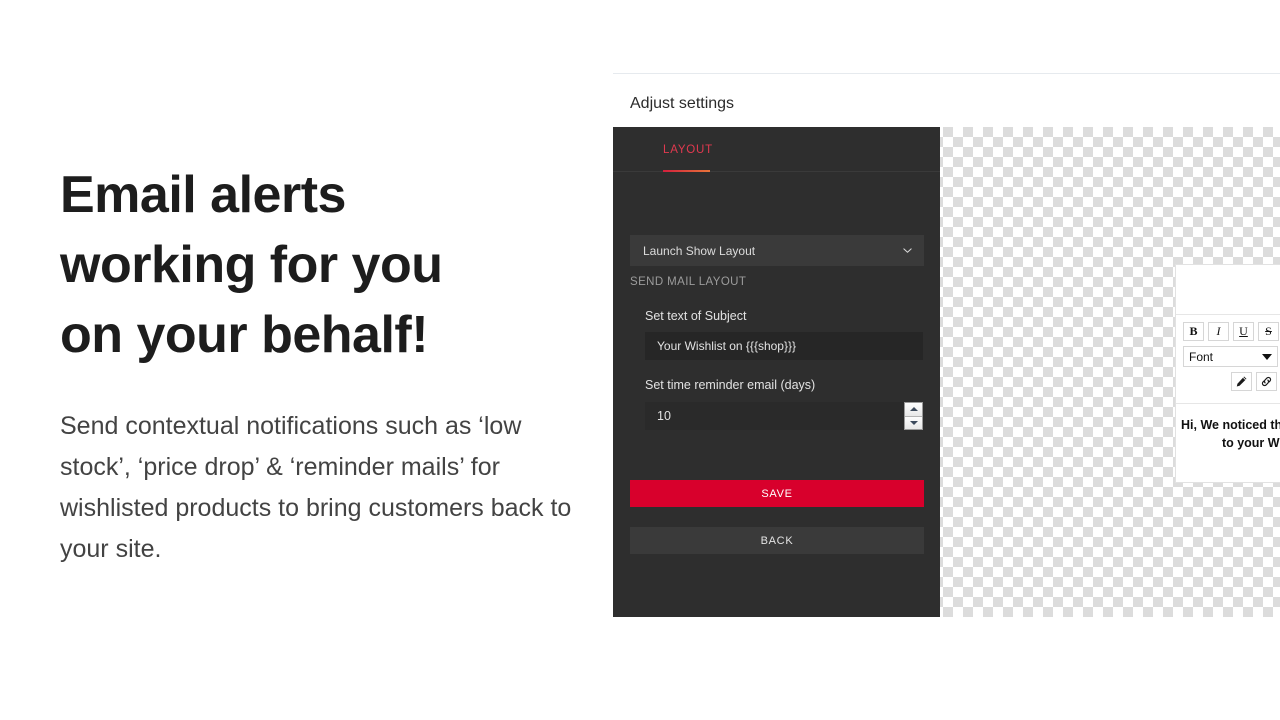 The image size is (1280, 720). Describe the element at coordinates (699, 250) in the screenshot. I see `layout-select-value: Launch Show Layout` at that location.